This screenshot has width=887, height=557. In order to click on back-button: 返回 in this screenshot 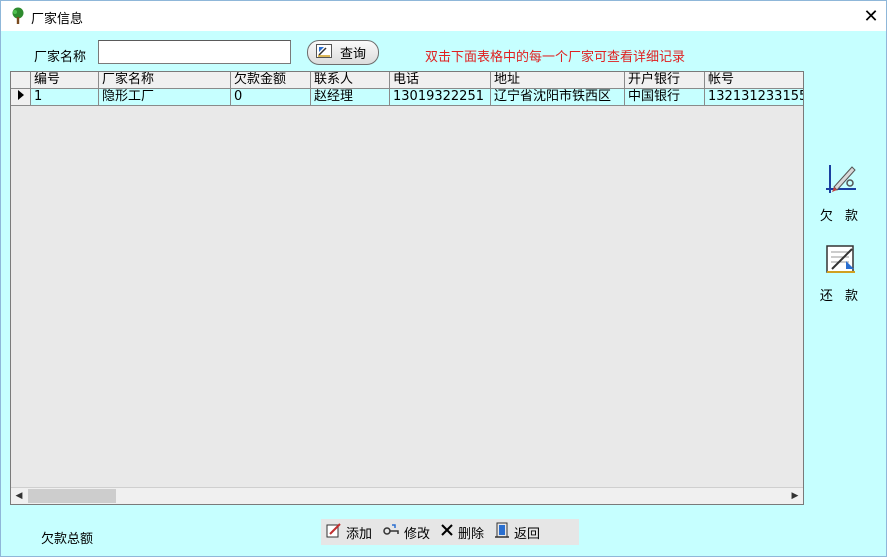, I will do `click(517, 532)`.